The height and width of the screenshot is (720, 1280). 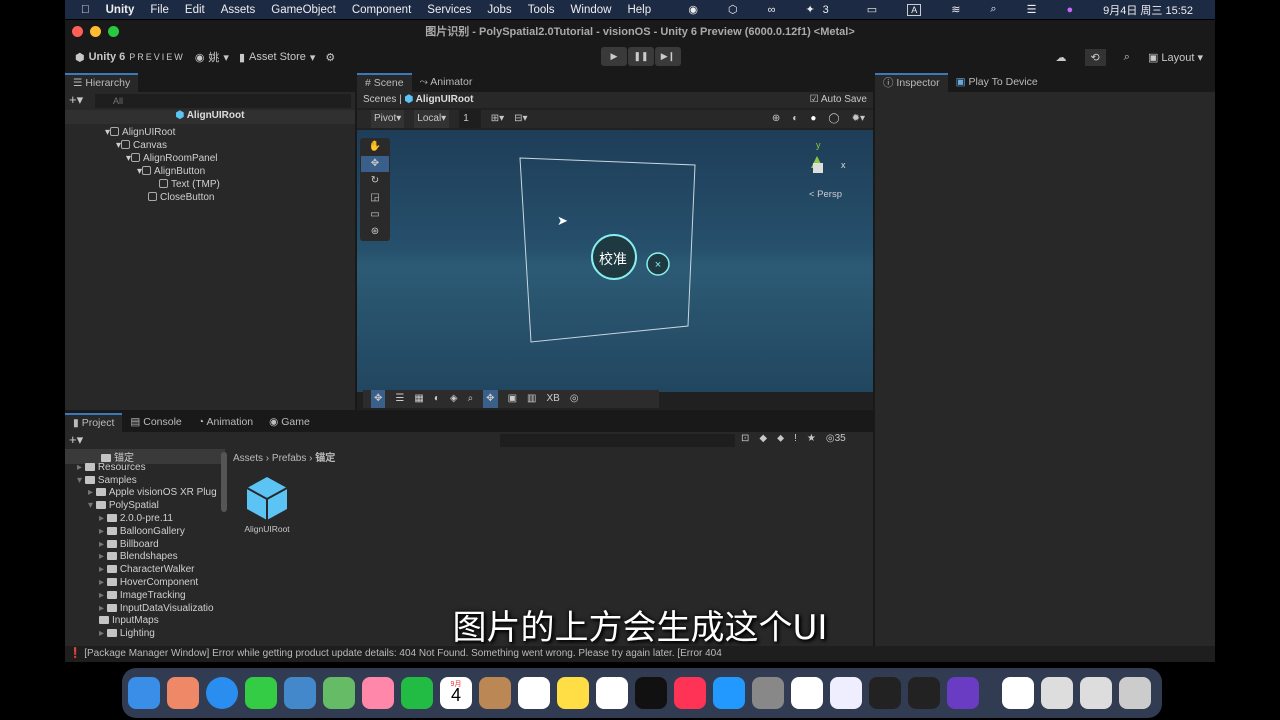 I want to click on hierarchy-search-input, so click(x=223, y=101).